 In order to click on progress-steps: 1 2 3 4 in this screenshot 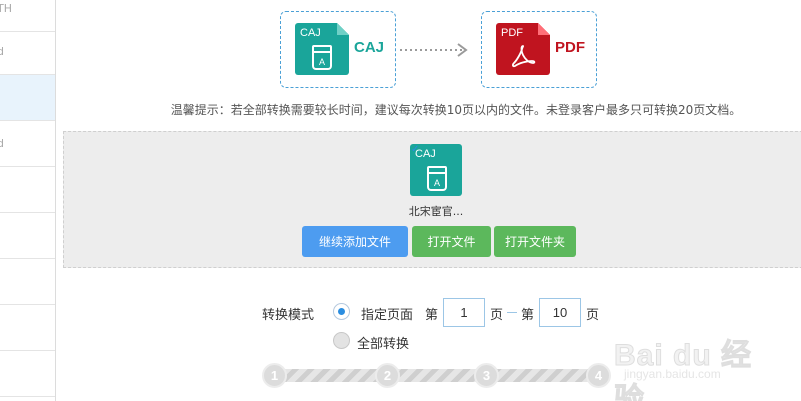, I will do `click(438, 375)`.